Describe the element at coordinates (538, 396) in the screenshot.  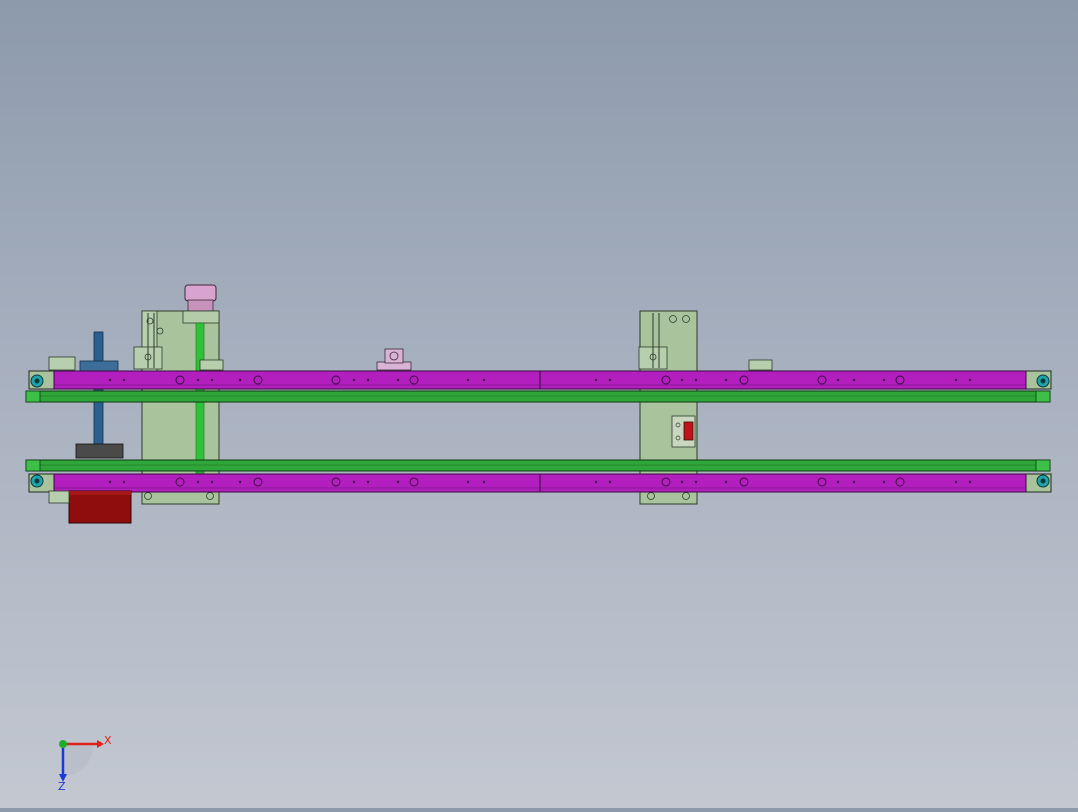
I see `top-conveyor-belt` at that location.